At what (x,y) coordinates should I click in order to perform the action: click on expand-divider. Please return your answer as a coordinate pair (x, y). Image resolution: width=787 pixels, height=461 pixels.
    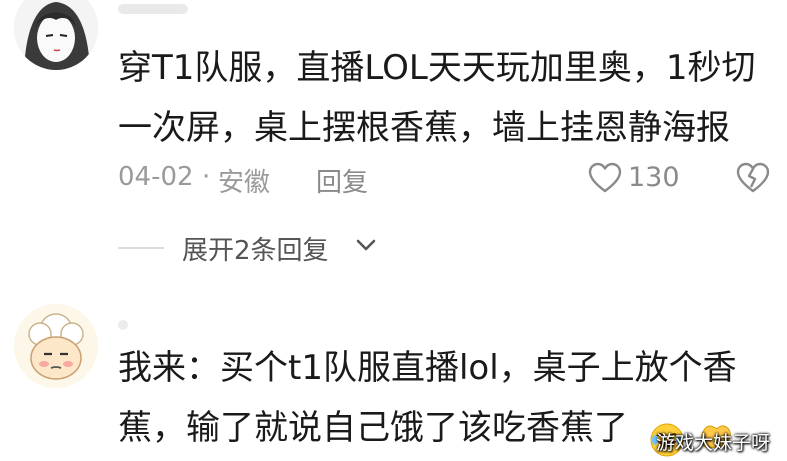
    Looking at the image, I should click on (141, 248).